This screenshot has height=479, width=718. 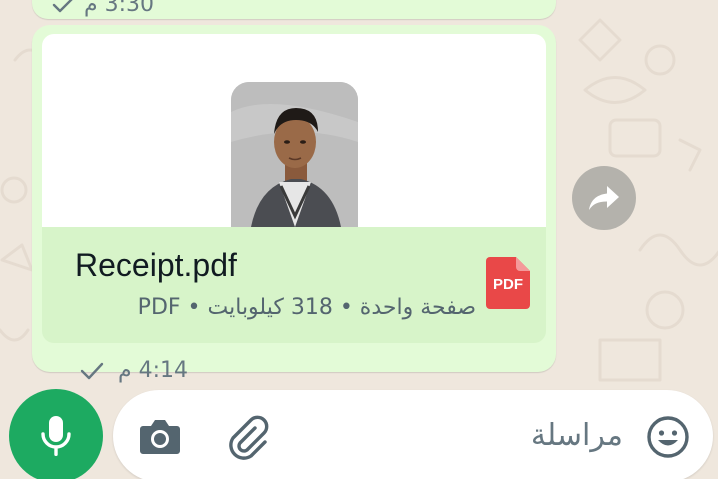 I want to click on document-preview-photo, so click(x=294, y=154).